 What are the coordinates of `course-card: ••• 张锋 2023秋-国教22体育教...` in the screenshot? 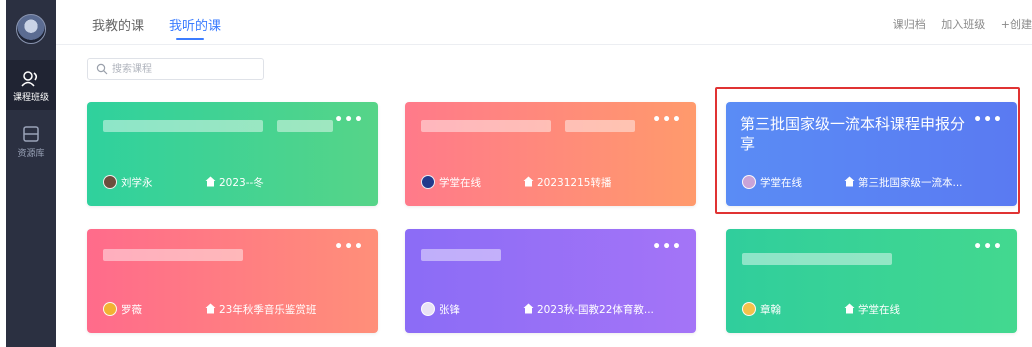 It's located at (550, 281).